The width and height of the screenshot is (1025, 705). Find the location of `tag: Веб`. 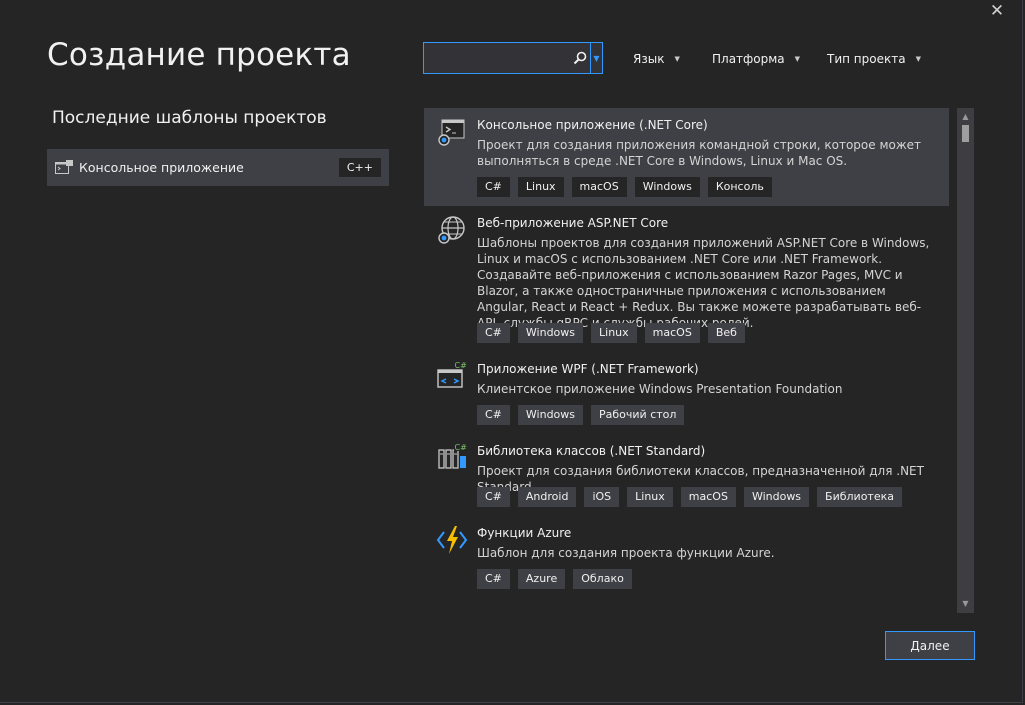

tag: Веб is located at coordinates (726, 333).